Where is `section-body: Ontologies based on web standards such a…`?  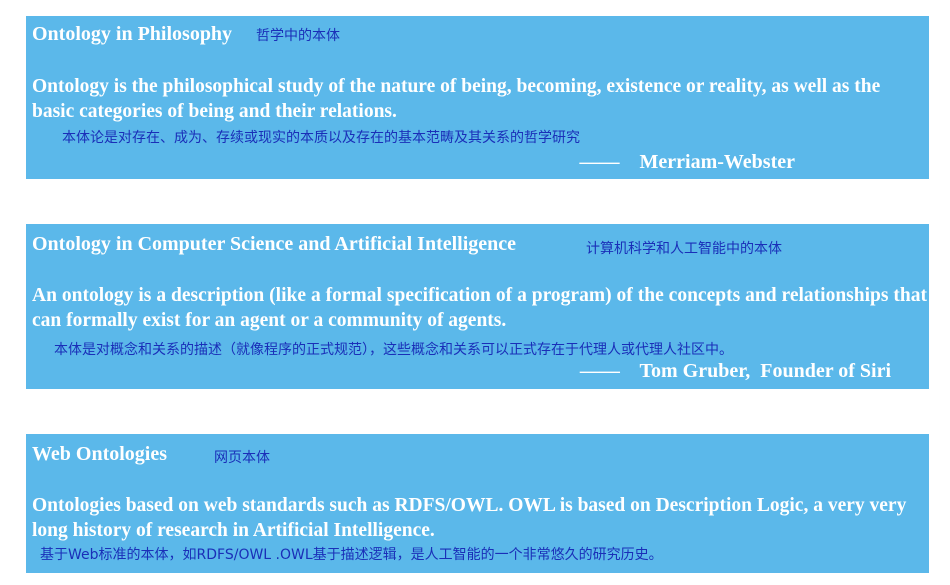
section-body: Ontologies based on web standards such a… is located at coordinates (469, 518).